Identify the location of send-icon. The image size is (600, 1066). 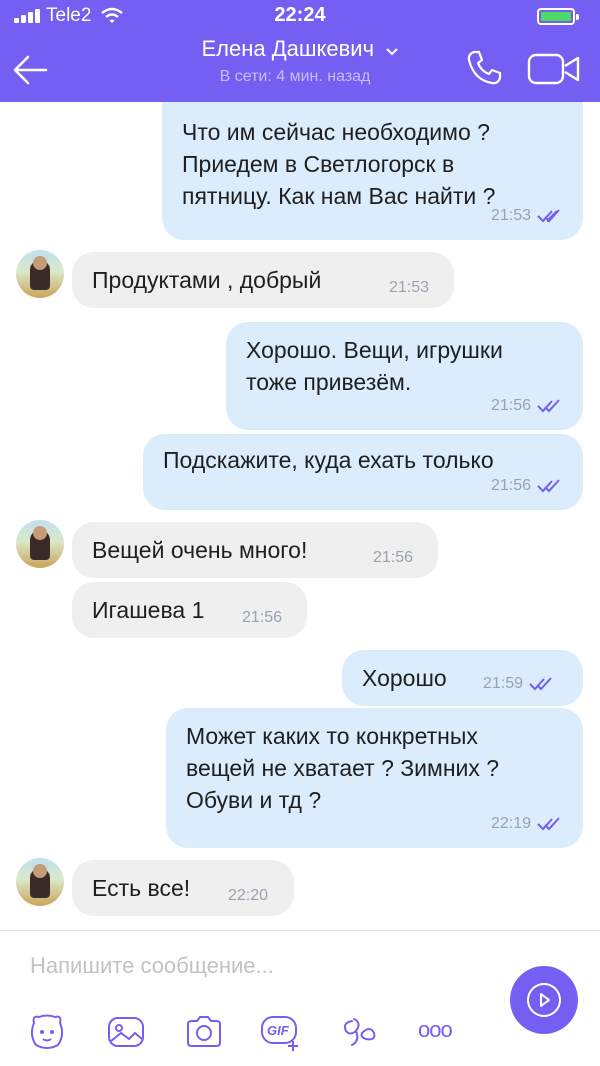
(544, 1000).